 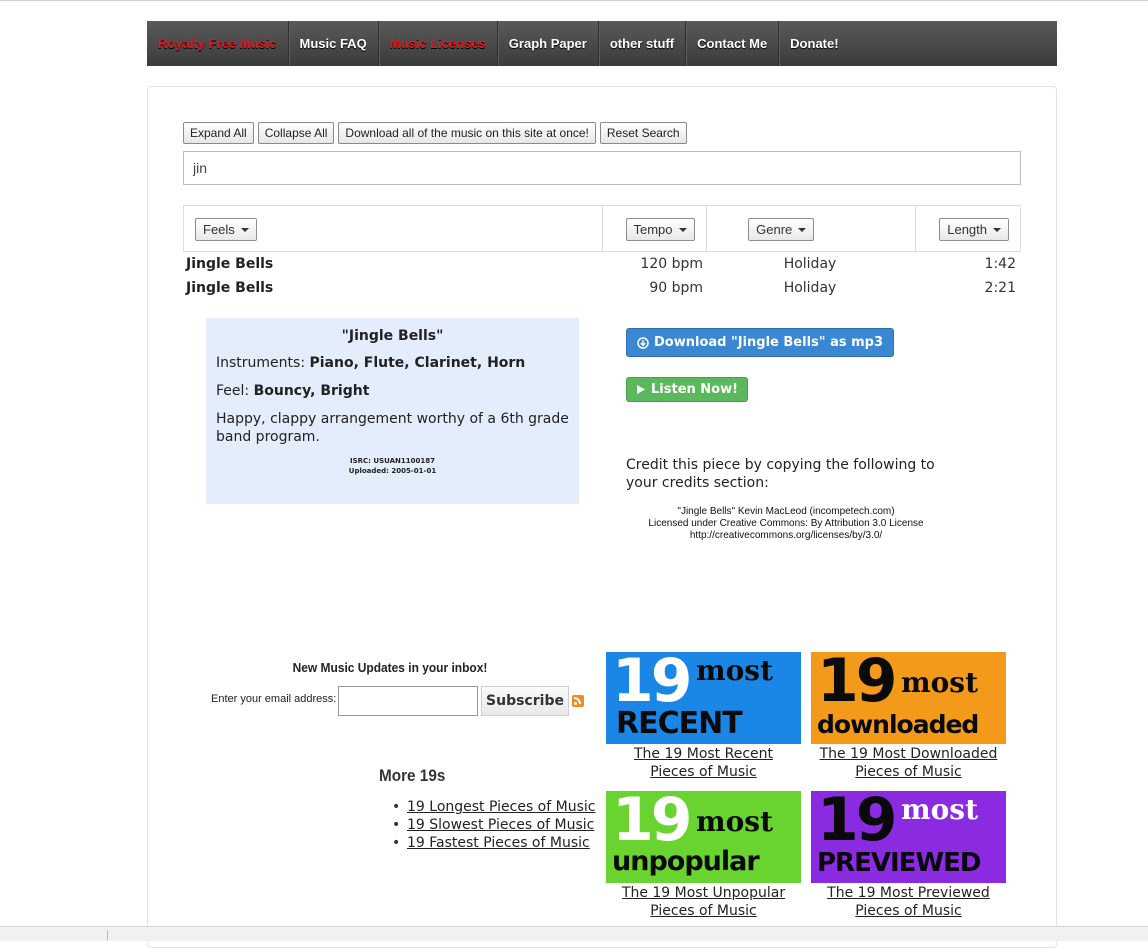 I want to click on listen-now-button: Listen Now!, so click(x=687, y=389).